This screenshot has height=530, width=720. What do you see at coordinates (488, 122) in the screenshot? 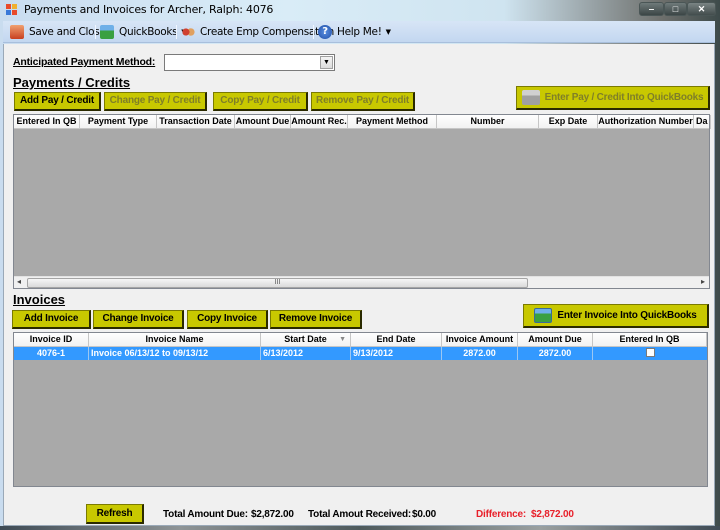
I see `column-header: Number` at bounding box center [488, 122].